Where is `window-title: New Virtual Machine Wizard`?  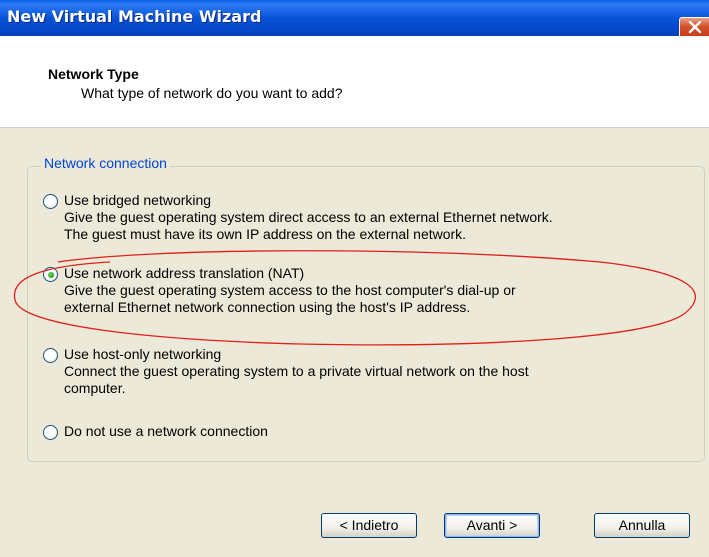
window-title: New Virtual Machine Wizard is located at coordinates (134, 16).